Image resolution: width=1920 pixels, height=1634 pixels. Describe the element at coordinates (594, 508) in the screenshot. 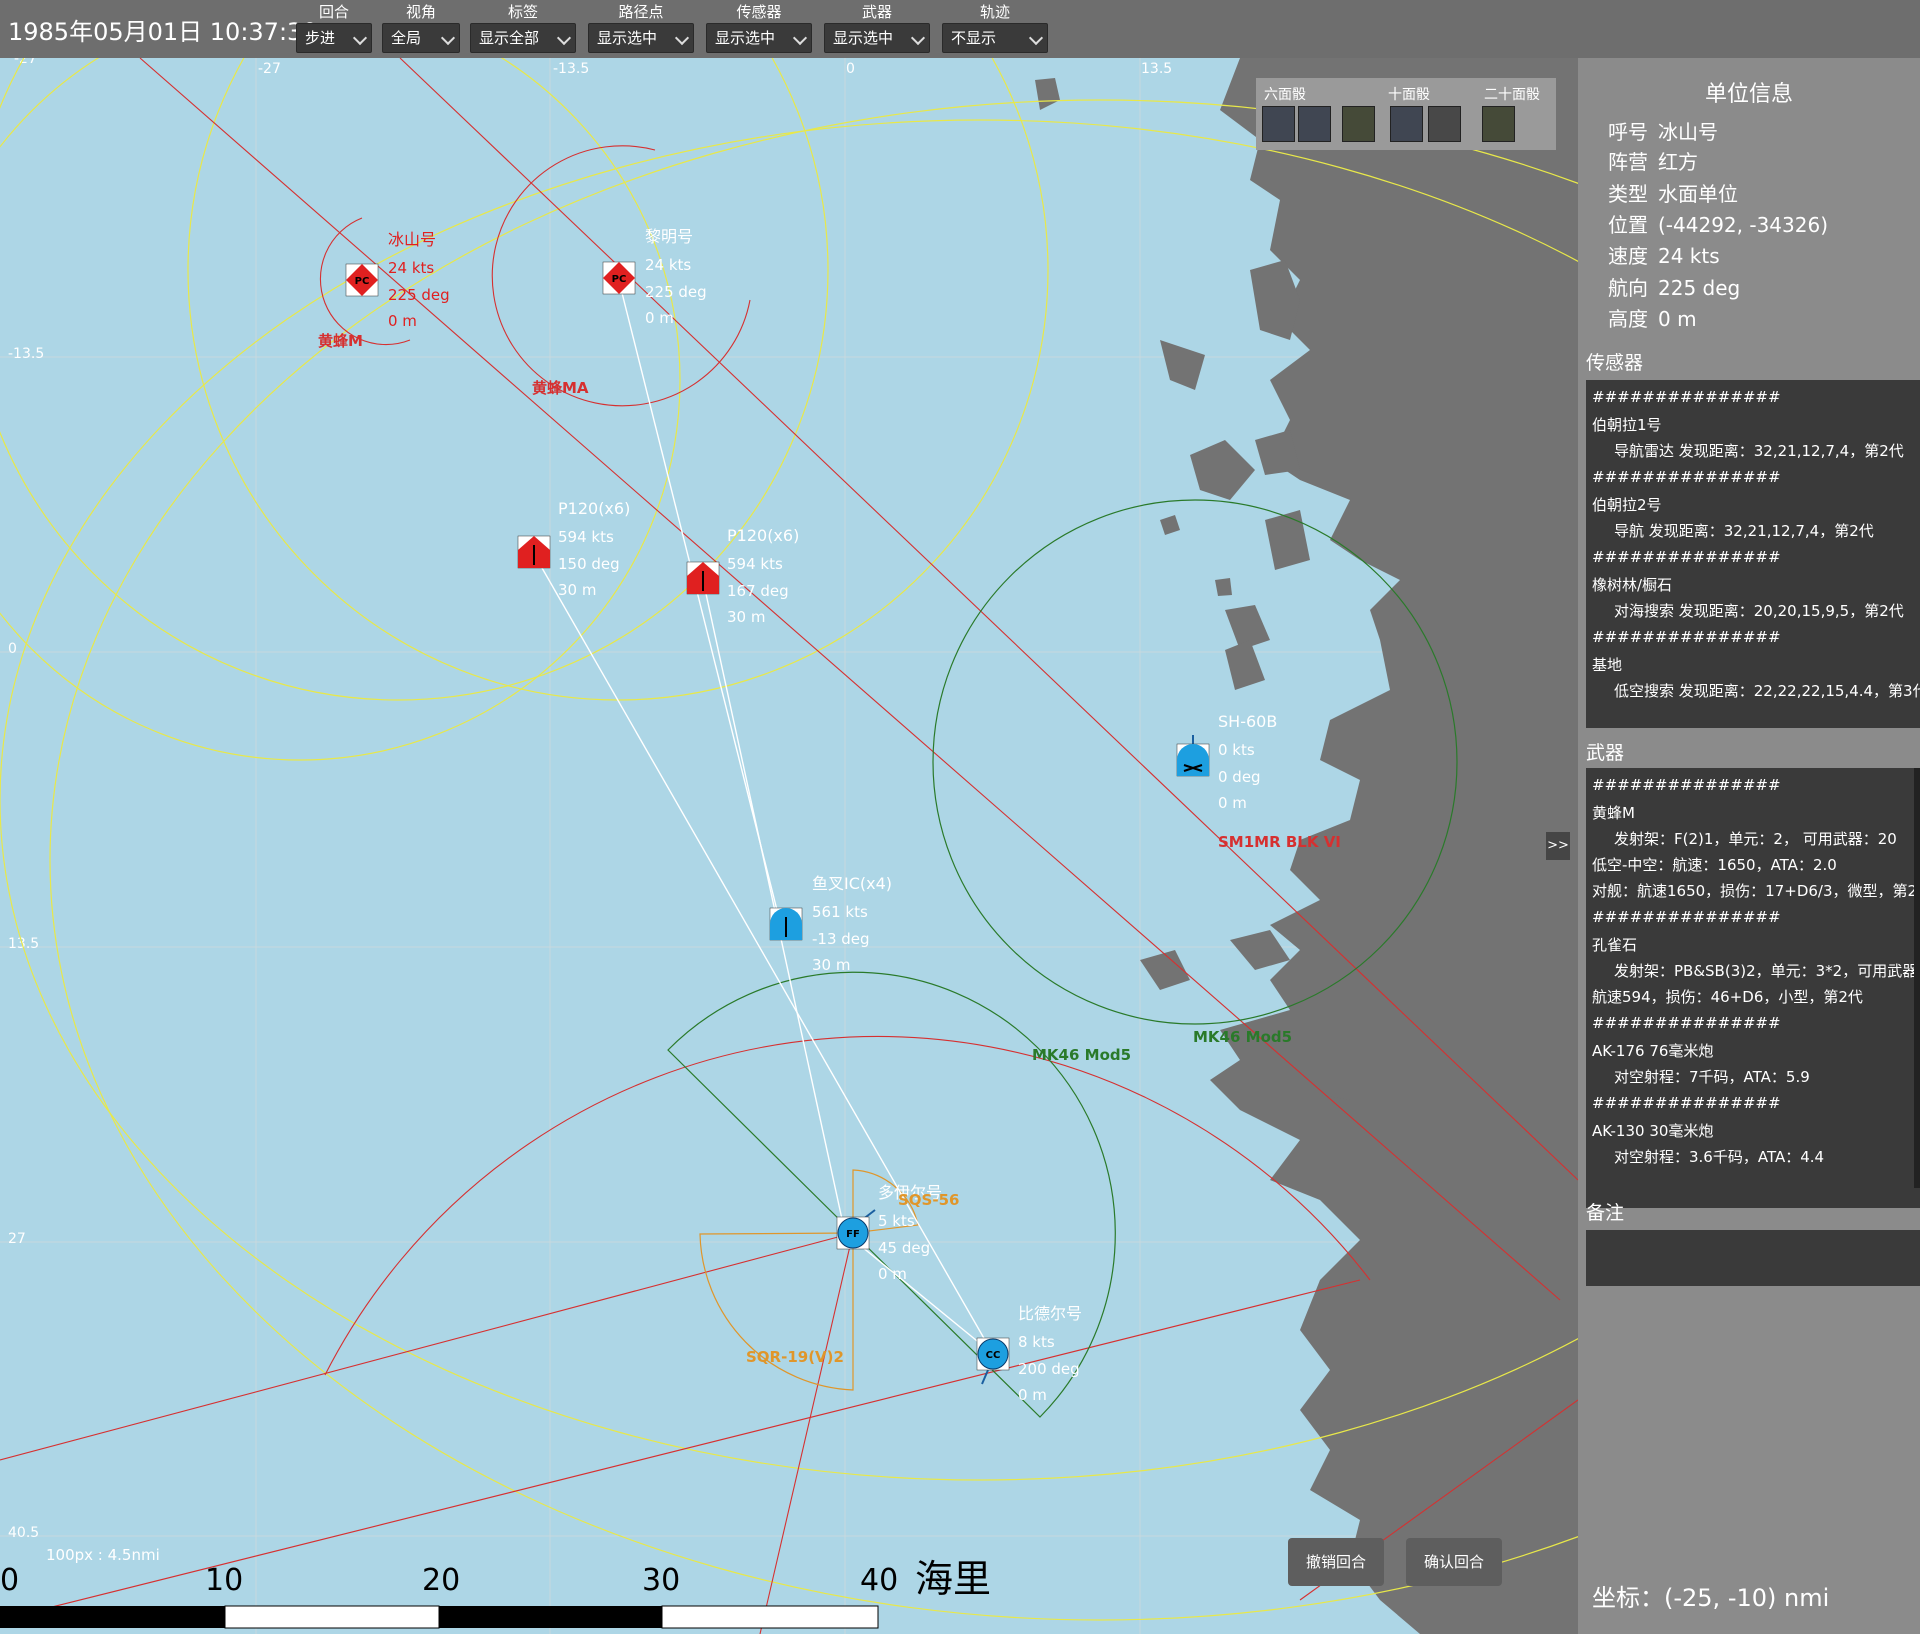

I see `unit-name-label: P120(x6)` at that location.